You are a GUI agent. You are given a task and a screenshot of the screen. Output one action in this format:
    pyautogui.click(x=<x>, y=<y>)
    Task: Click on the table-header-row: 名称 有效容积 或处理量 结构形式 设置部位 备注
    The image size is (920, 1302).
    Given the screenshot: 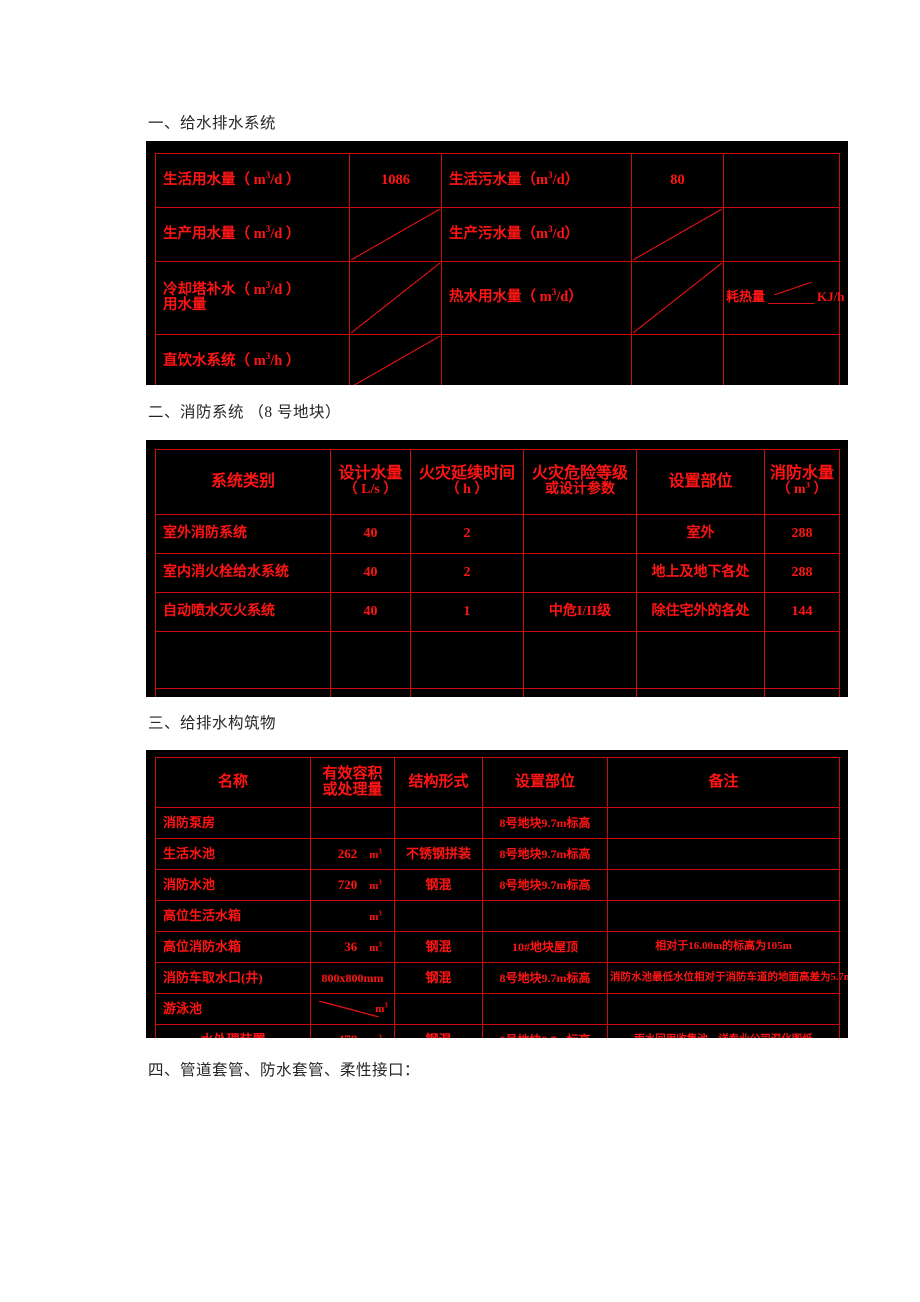 What is the action you would take?
    pyautogui.click(x=497, y=782)
    